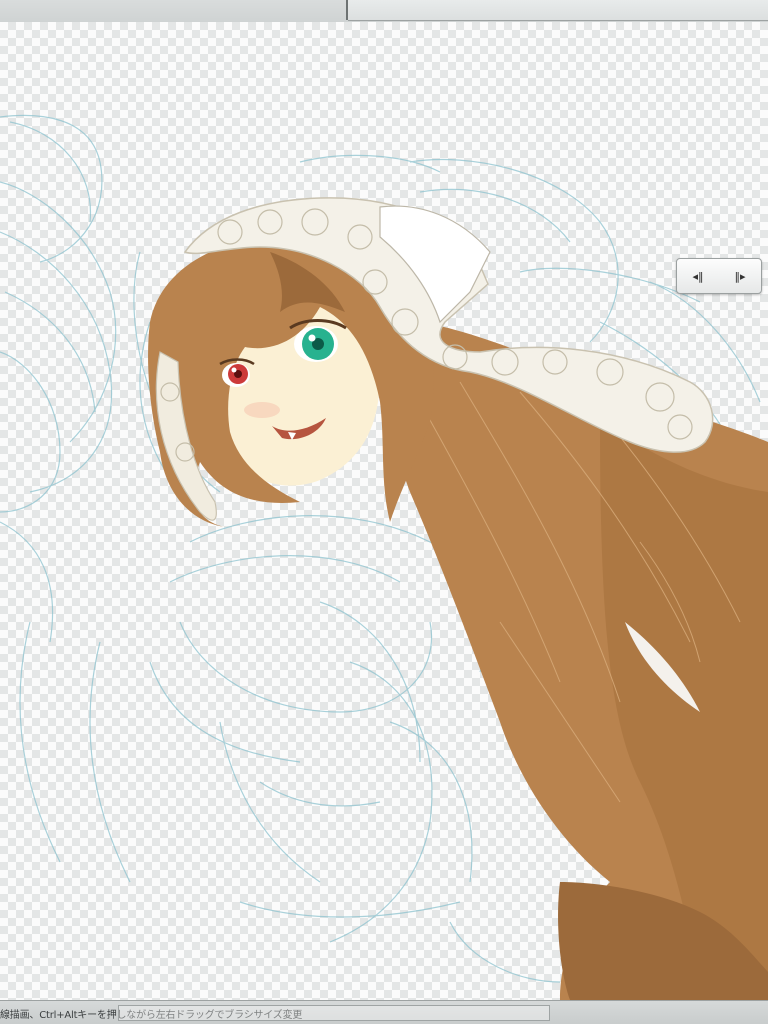 The height and width of the screenshot is (1024, 768). I want to click on next-frame-icon: ‖▸, so click(740, 276).